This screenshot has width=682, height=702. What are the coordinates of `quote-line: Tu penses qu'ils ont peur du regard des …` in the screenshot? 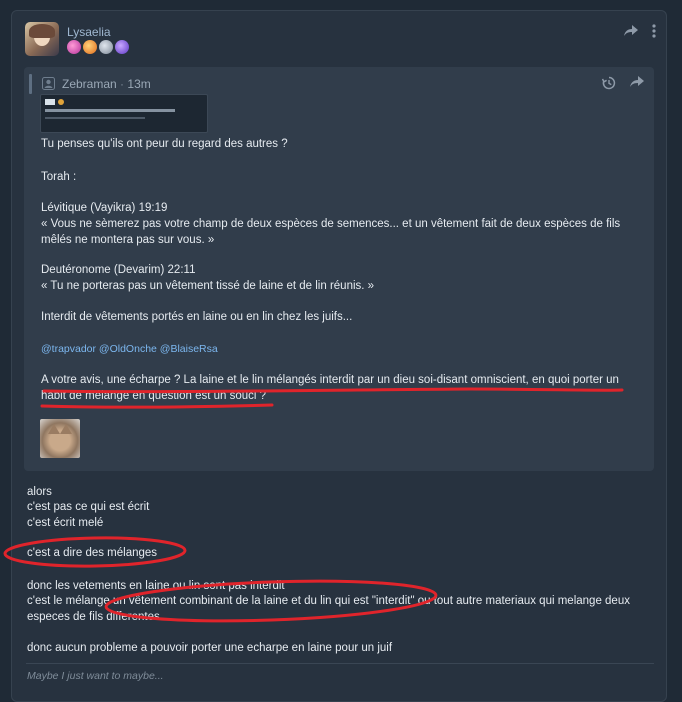 It's located at (164, 144).